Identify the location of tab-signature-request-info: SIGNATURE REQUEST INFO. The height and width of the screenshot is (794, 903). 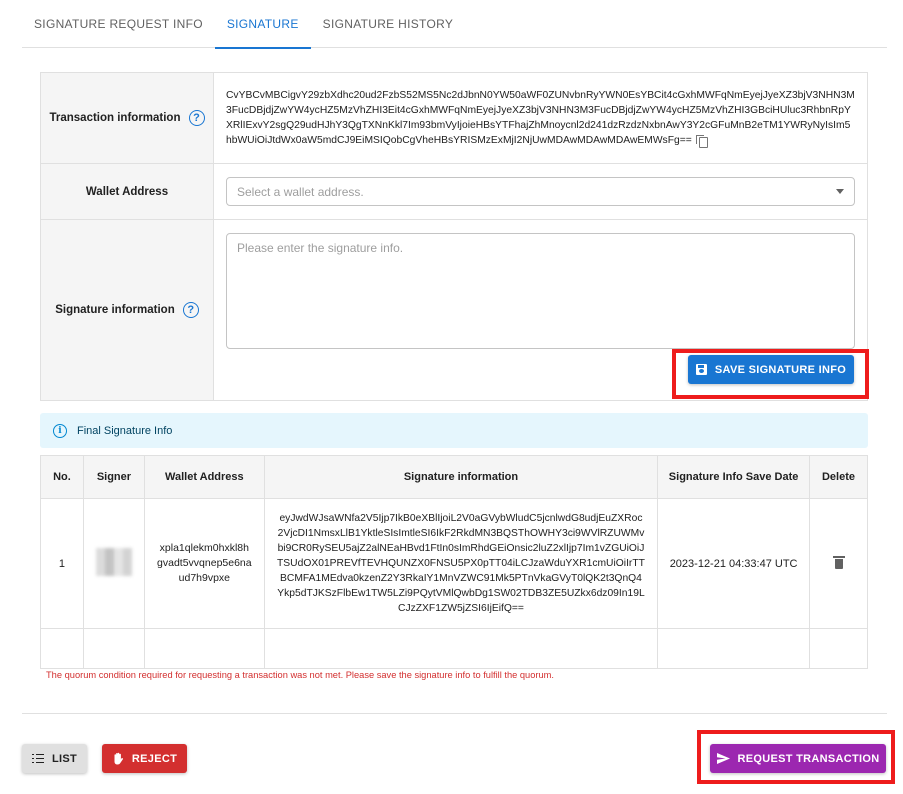
(118, 24).